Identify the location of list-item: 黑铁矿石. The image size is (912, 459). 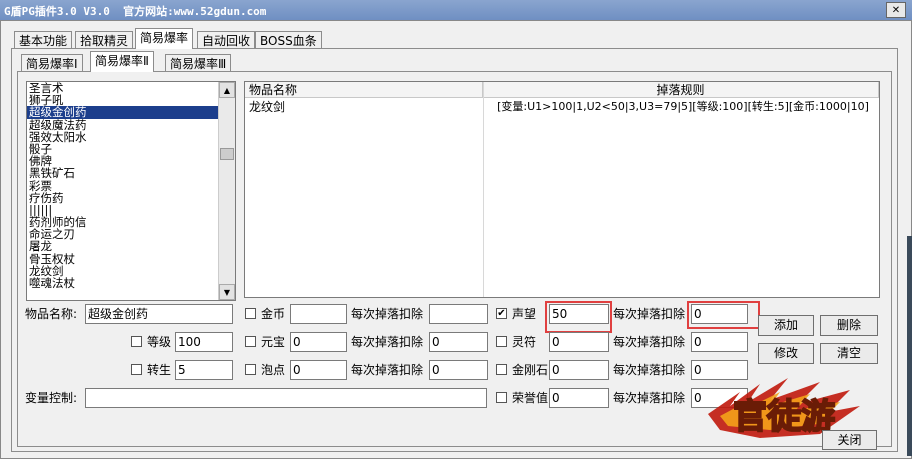
(131, 173).